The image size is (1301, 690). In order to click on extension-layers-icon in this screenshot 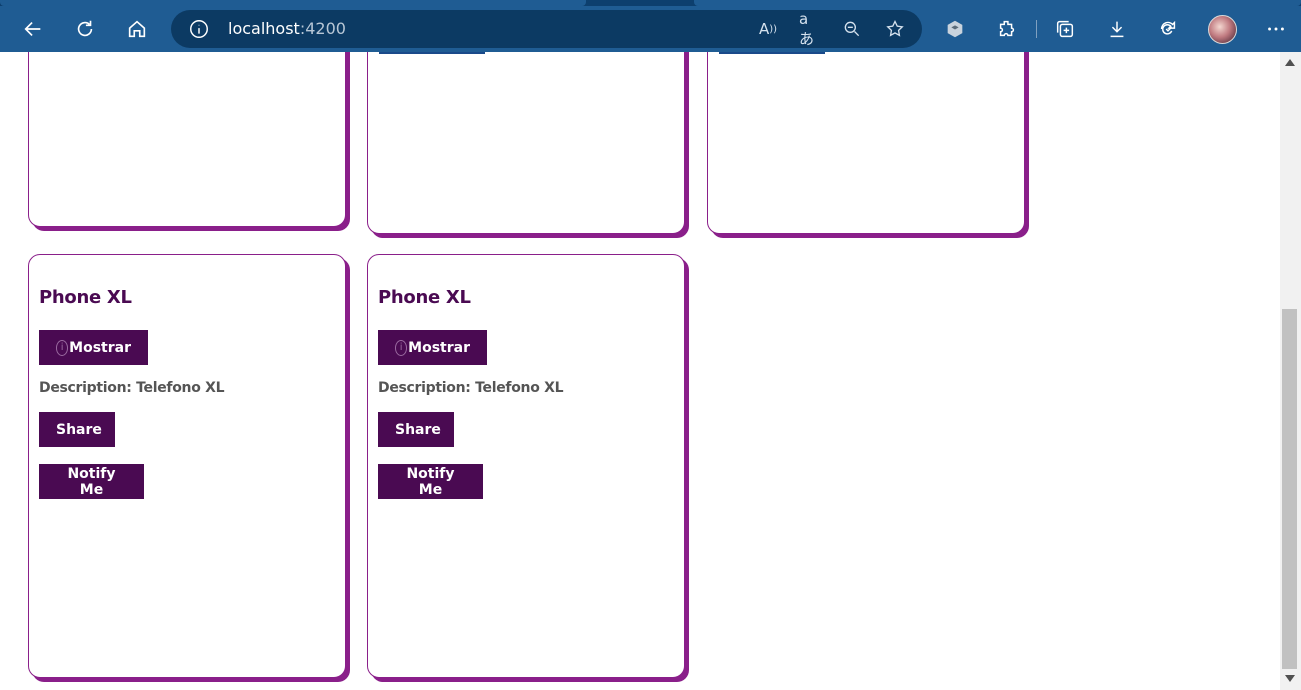, I will do `click(955, 29)`.